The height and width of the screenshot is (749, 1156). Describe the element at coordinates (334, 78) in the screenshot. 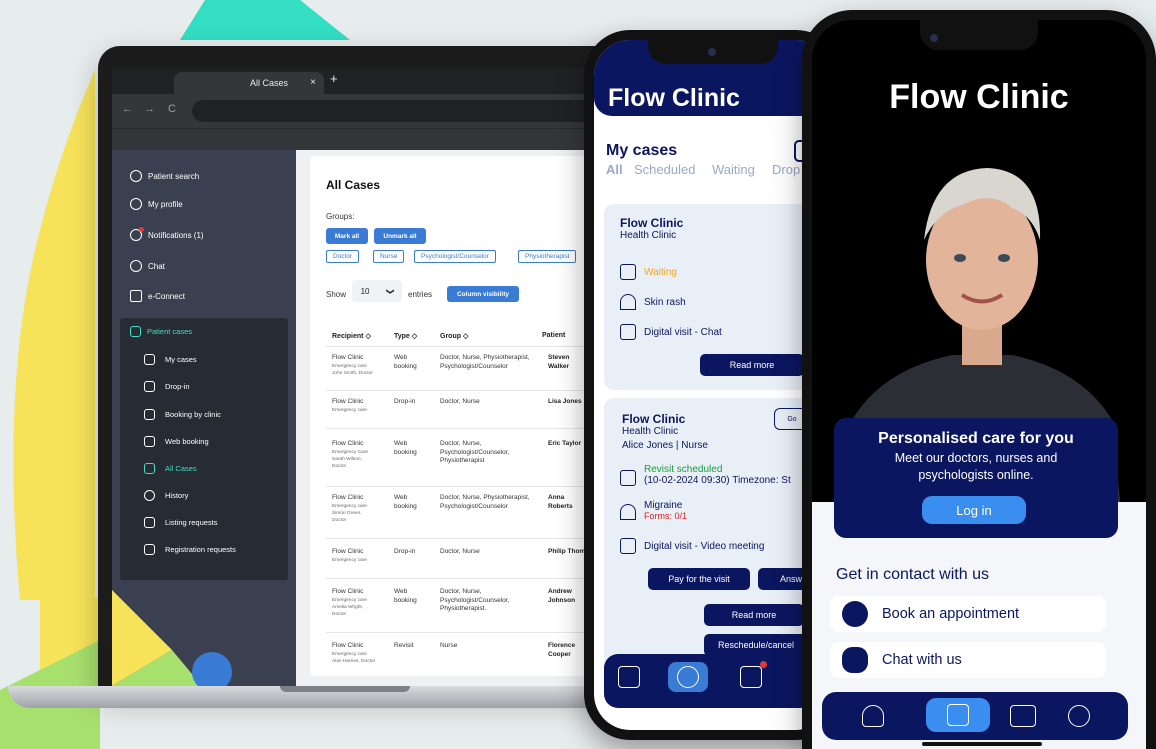

I see `new-tab-icon: +` at that location.